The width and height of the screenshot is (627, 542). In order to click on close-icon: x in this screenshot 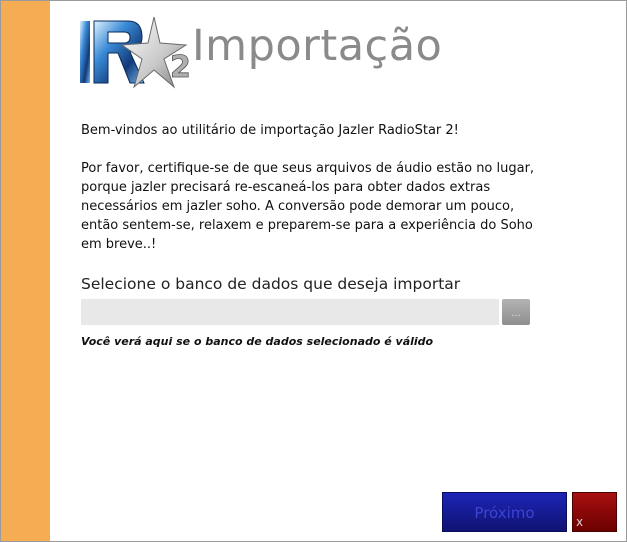, I will do `click(580, 522)`.